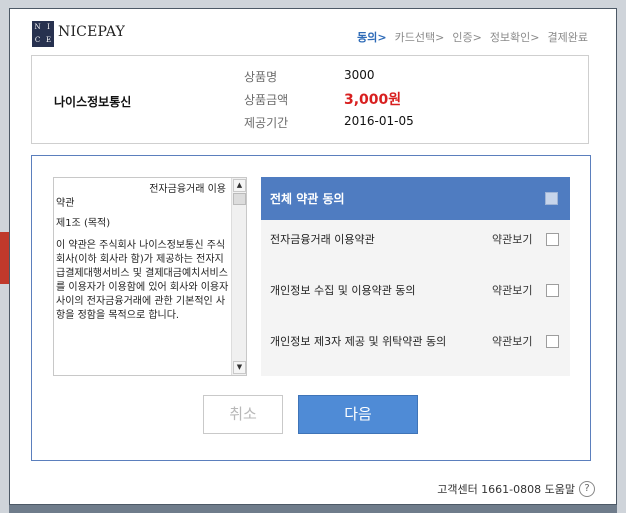 The width and height of the screenshot is (626, 513). I want to click on product-value: 3000, so click(359, 75).